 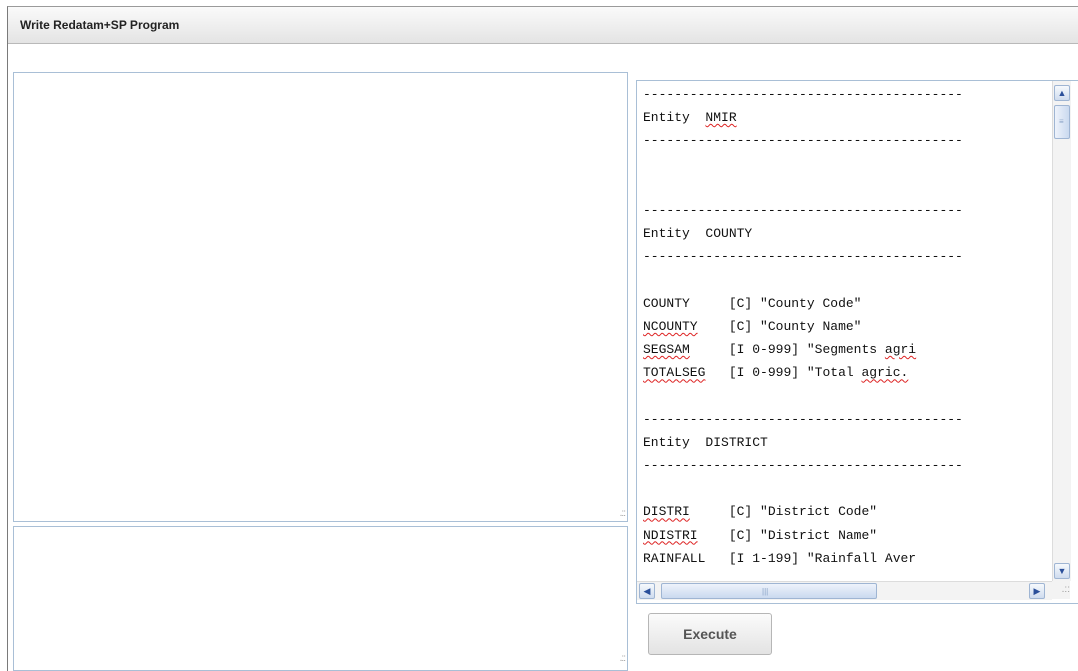 What do you see at coordinates (780, 350) in the screenshot?
I see `dictionary-line: SEGSAM [I 0-999] "Segments agri` at bounding box center [780, 350].